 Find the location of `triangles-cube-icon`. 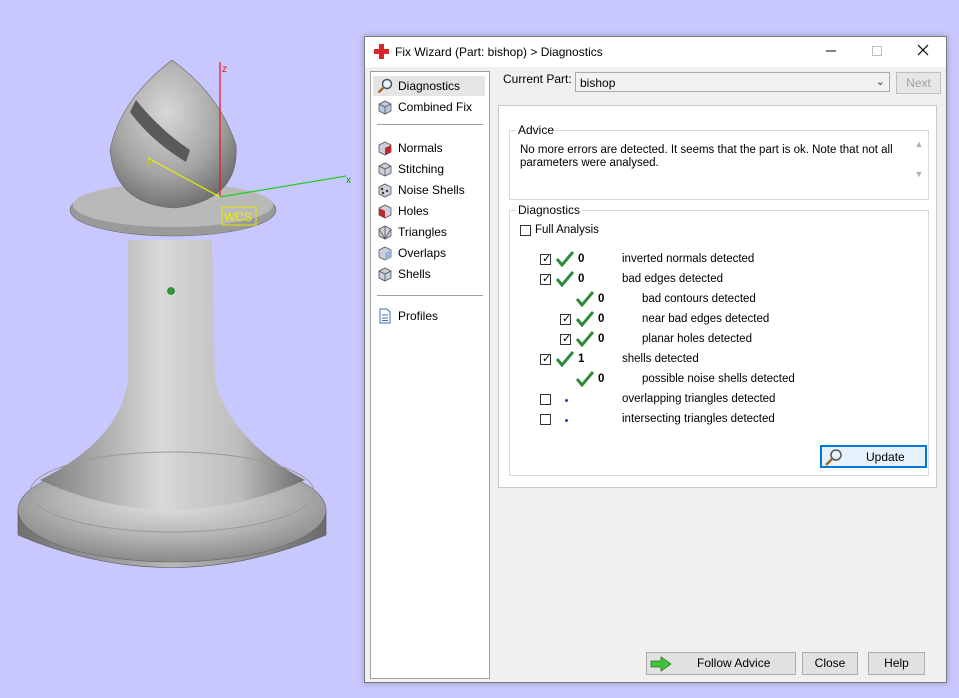

triangles-cube-icon is located at coordinates (385, 232).